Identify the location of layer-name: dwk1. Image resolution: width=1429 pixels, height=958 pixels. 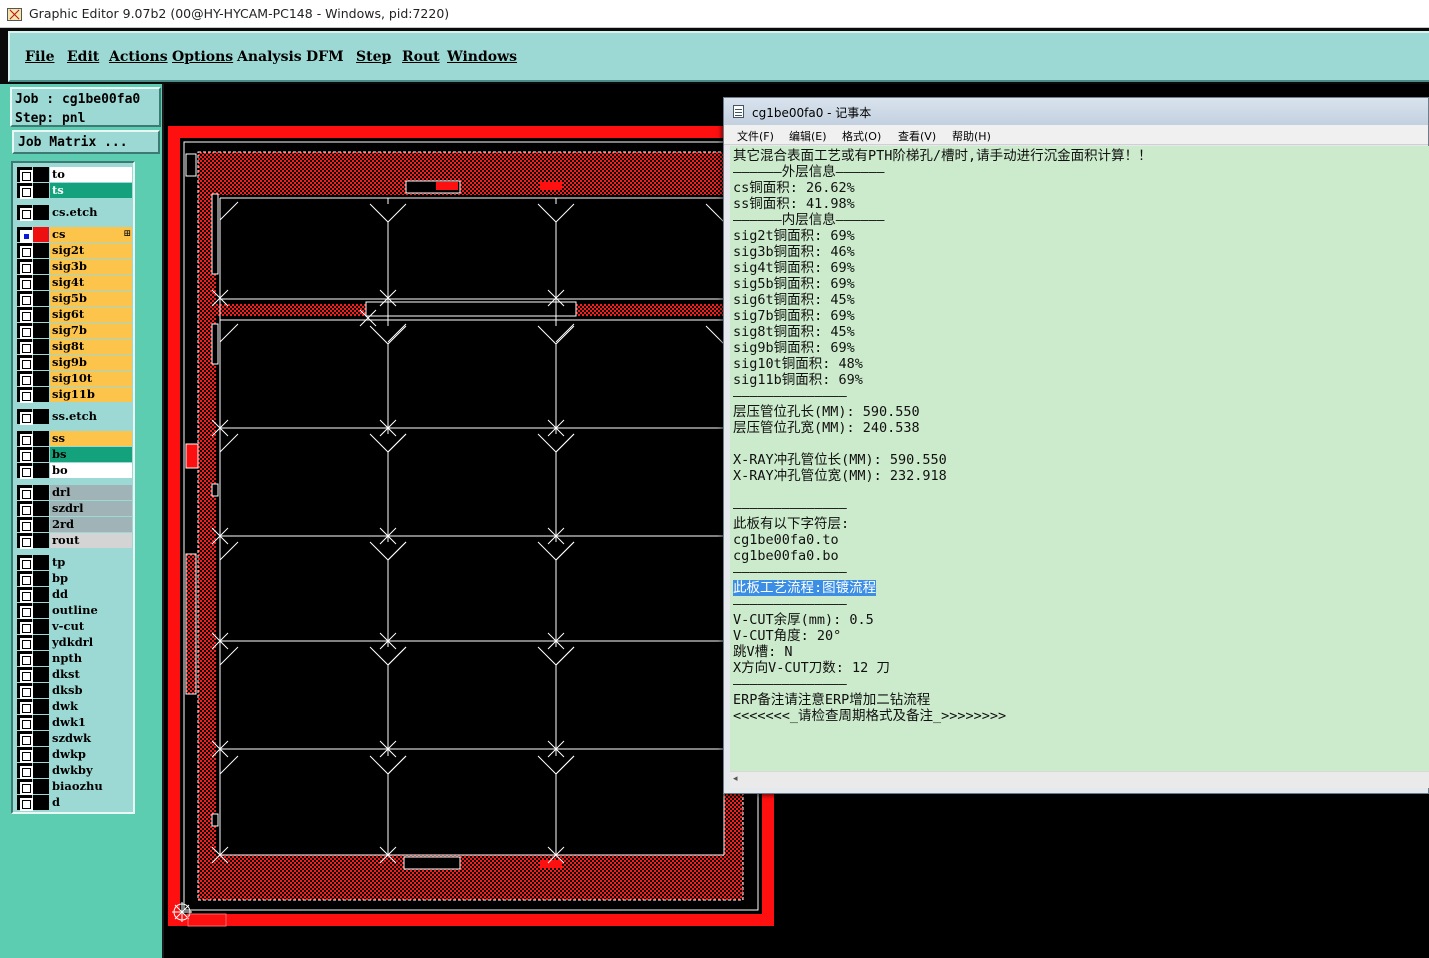
(91, 722).